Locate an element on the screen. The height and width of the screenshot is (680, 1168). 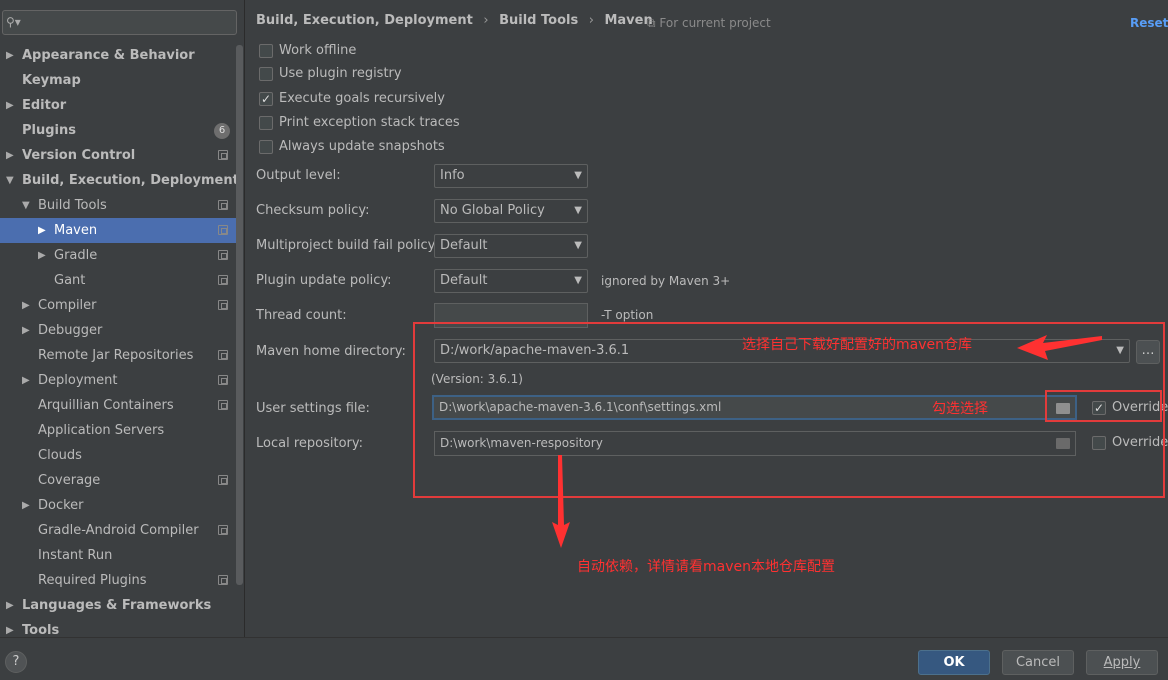
checksum-policy-select: No Global Policy ▼ is located at coordinates (511, 211).